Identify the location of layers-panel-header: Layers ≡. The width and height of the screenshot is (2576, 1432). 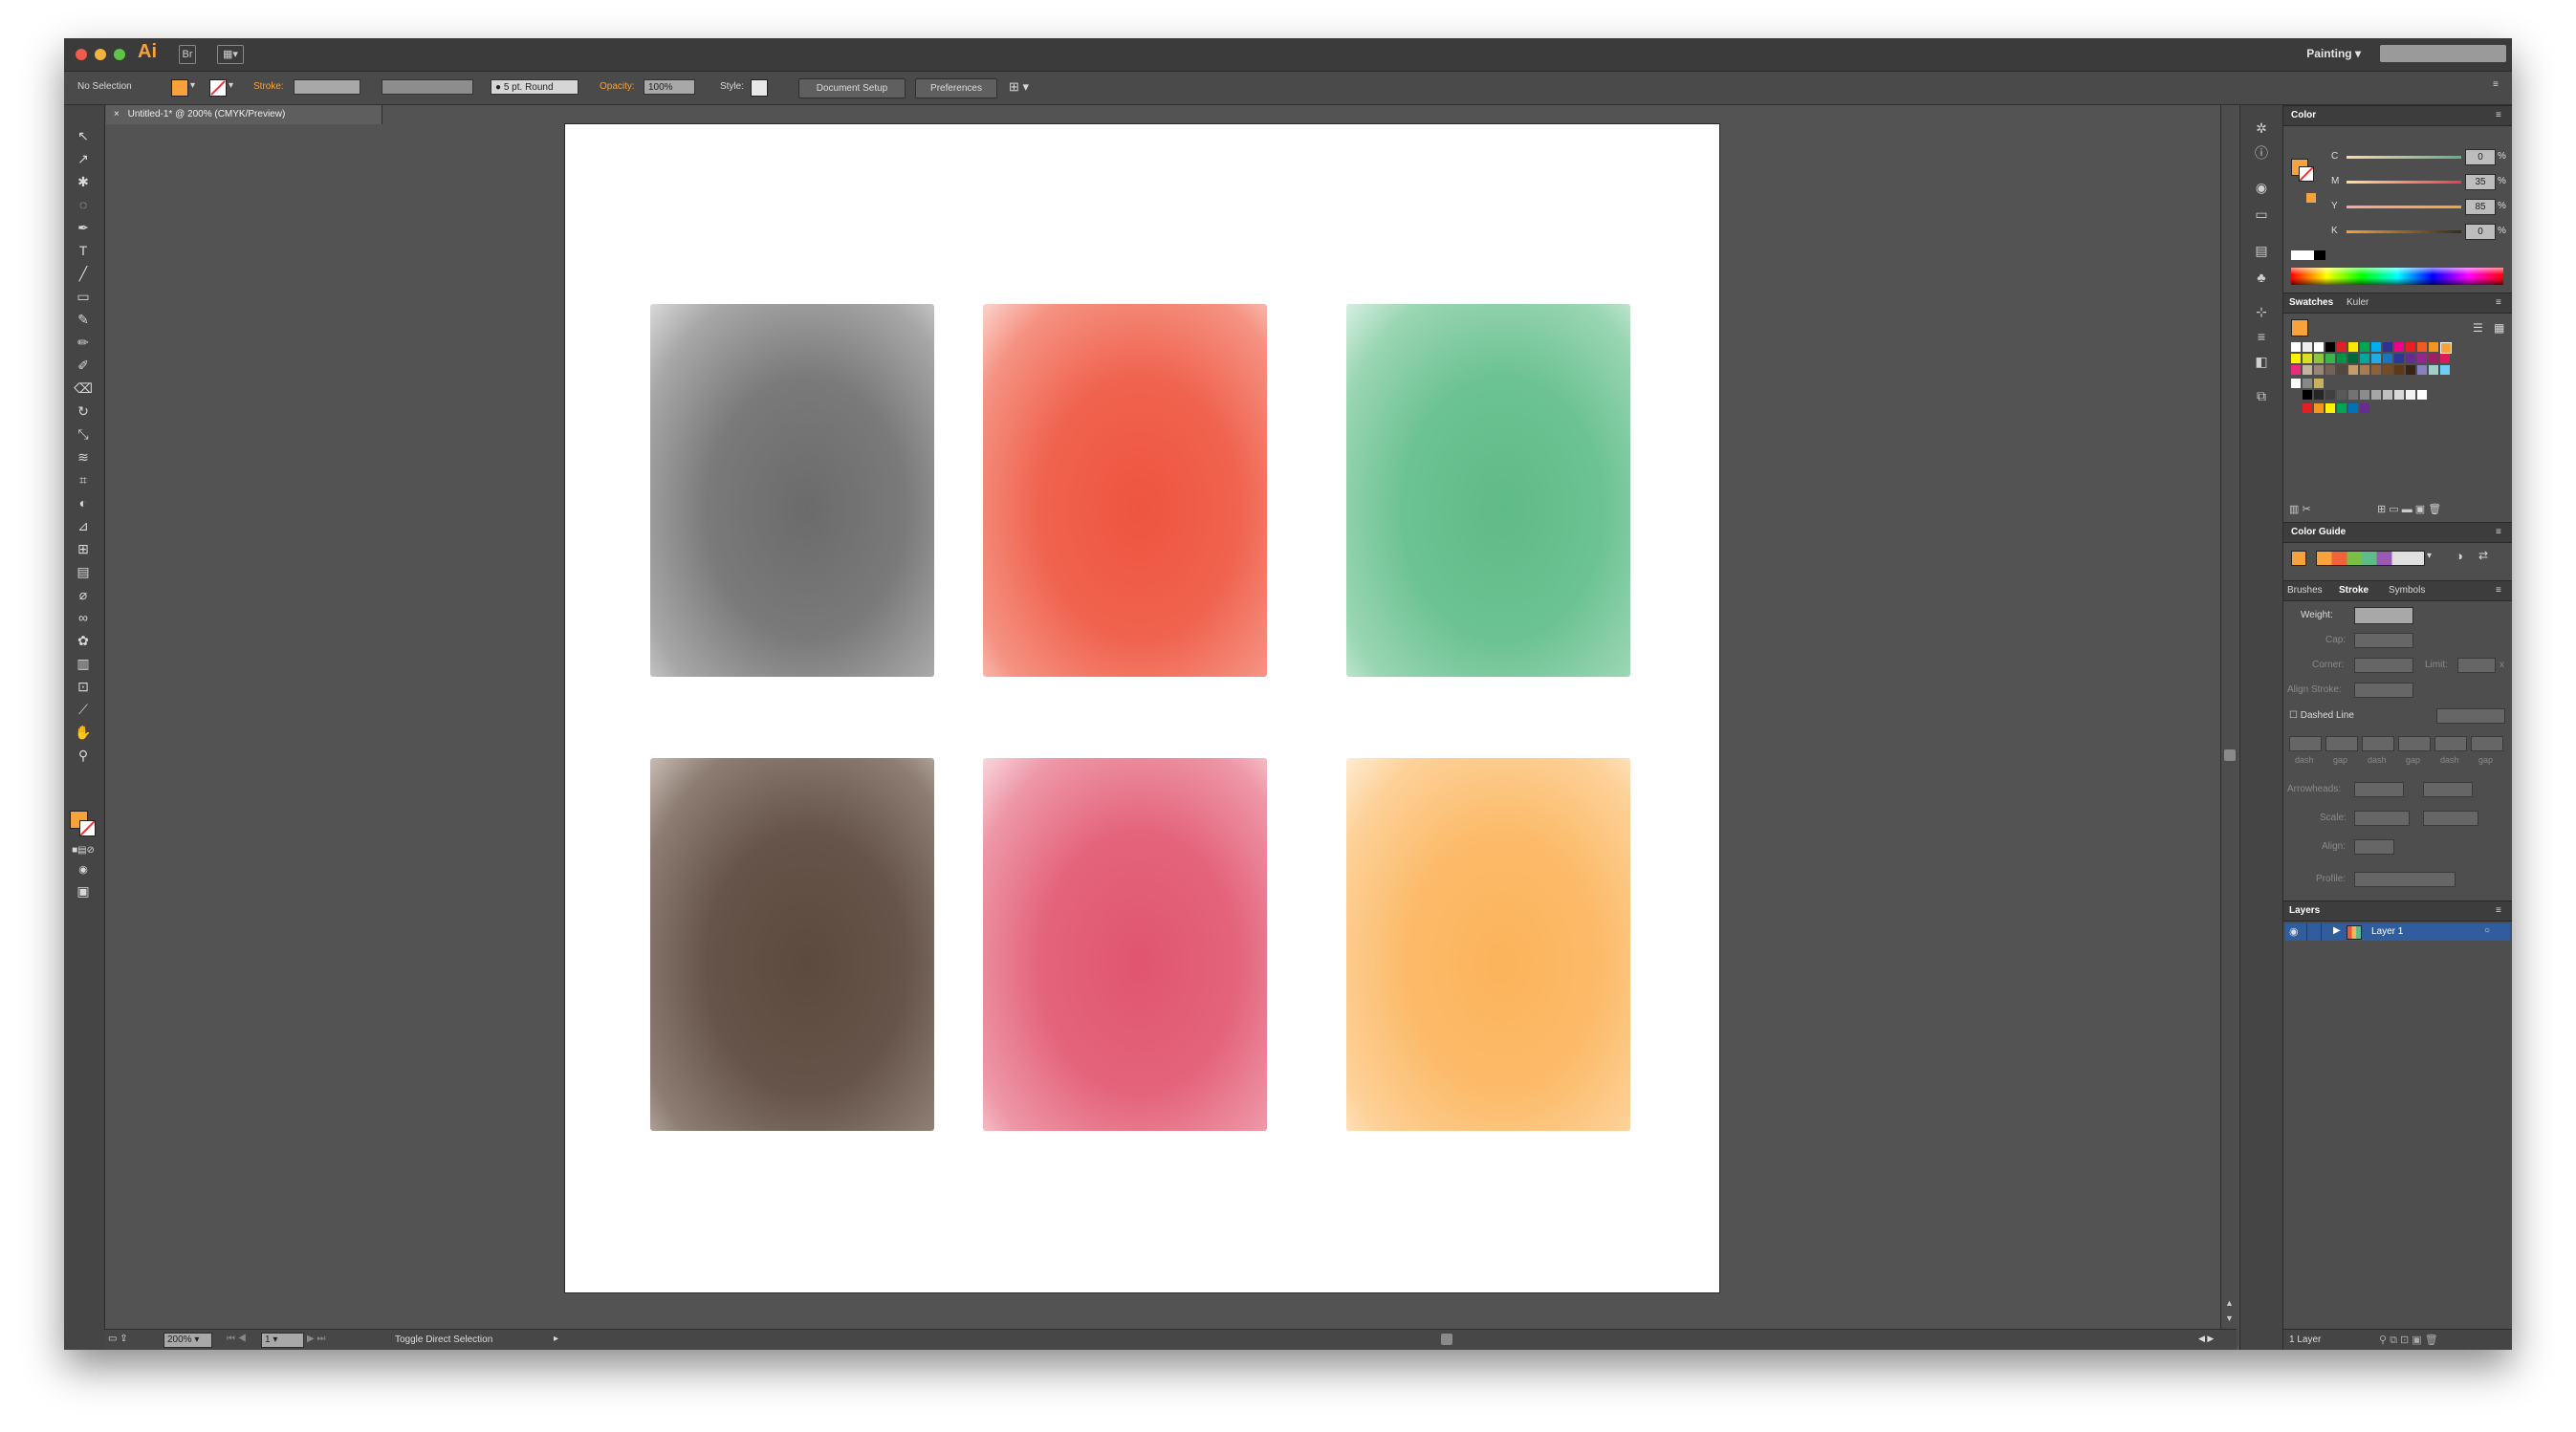
(2397, 911).